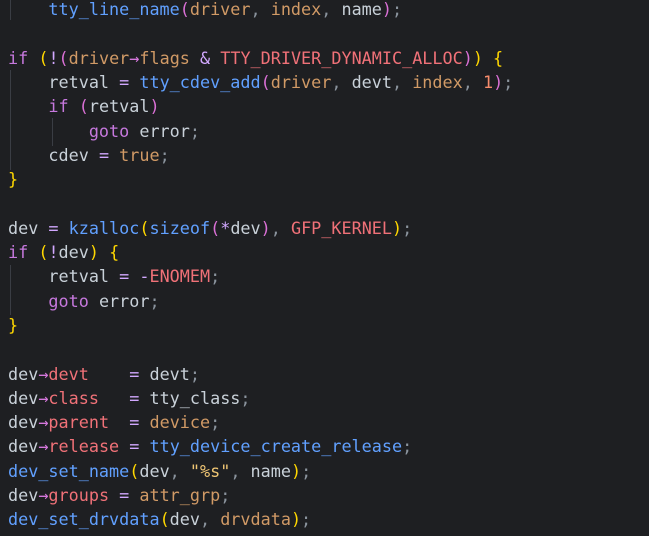 The image size is (649, 536). I want to click on code-token: device, so click(180, 422).